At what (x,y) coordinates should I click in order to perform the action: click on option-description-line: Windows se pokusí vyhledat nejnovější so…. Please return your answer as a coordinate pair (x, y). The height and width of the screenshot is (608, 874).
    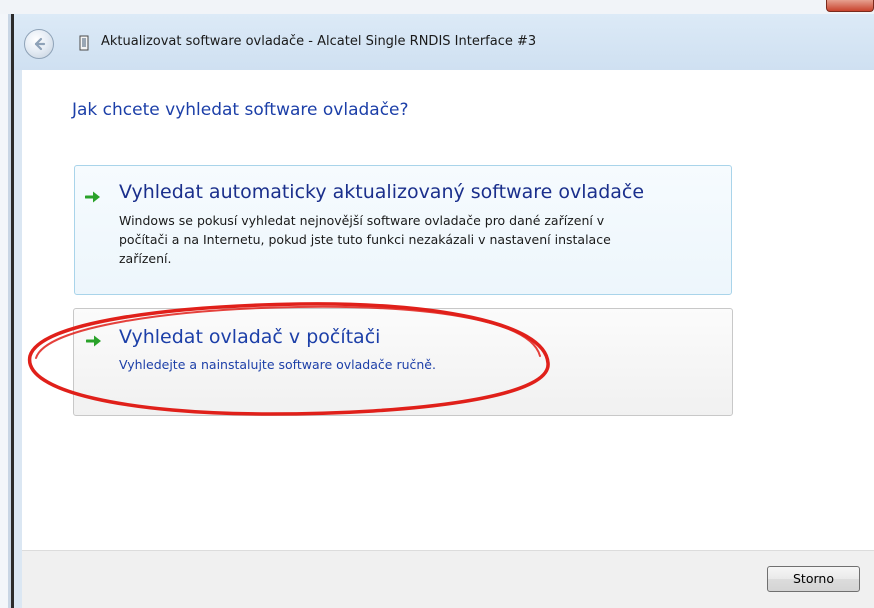
    Looking at the image, I should click on (362, 220).